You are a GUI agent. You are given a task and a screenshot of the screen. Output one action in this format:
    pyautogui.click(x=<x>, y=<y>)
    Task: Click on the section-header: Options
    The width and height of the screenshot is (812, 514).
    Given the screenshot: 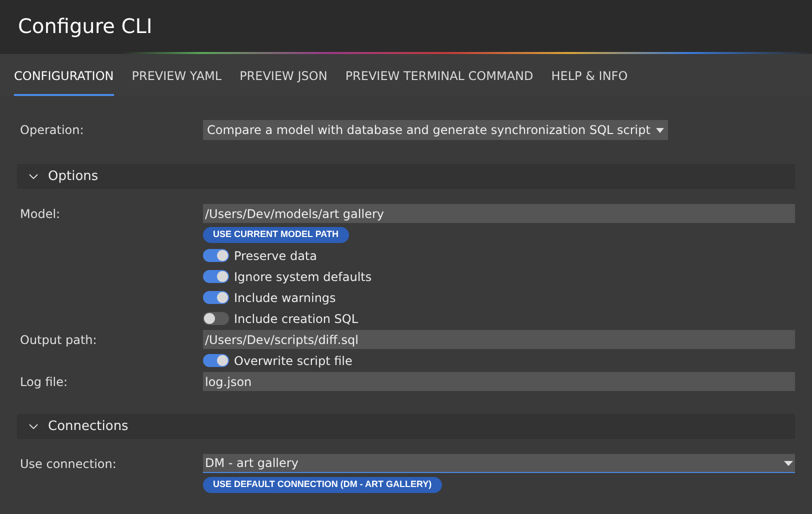 What is the action you would take?
    pyautogui.click(x=406, y=176)
    